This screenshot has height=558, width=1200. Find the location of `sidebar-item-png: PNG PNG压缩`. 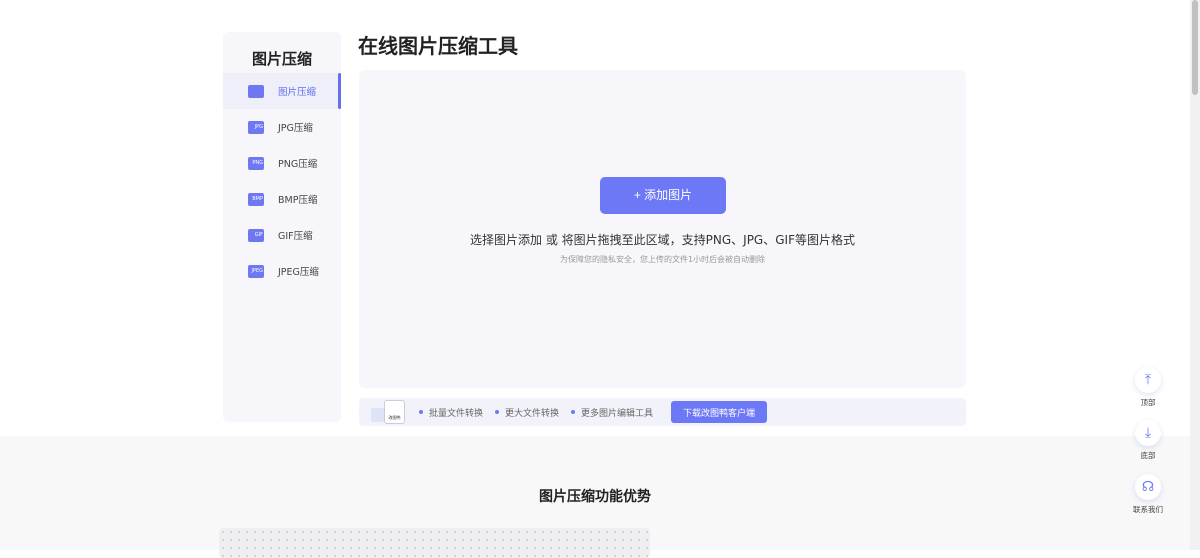

sidebar-item-png: PNG PNG压缩 is located at coordinates (282, 163).